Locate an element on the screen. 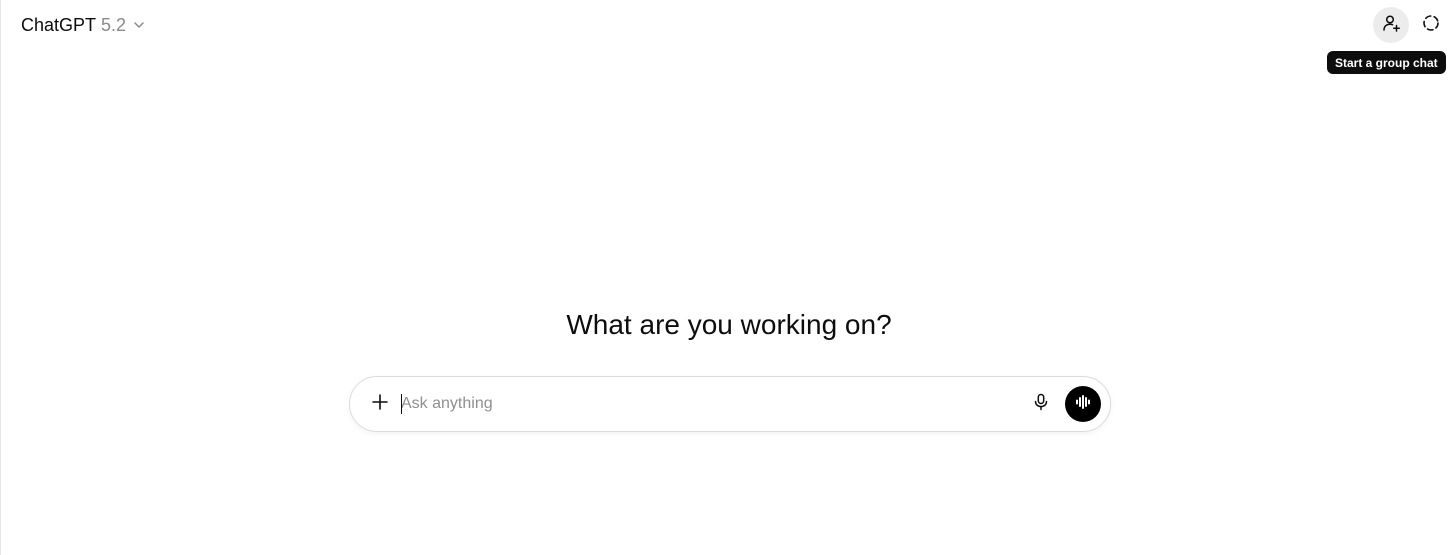 This screenshot has height=555, width=1456. page-heading: What are you working on? is located at coordinates (729, 324).